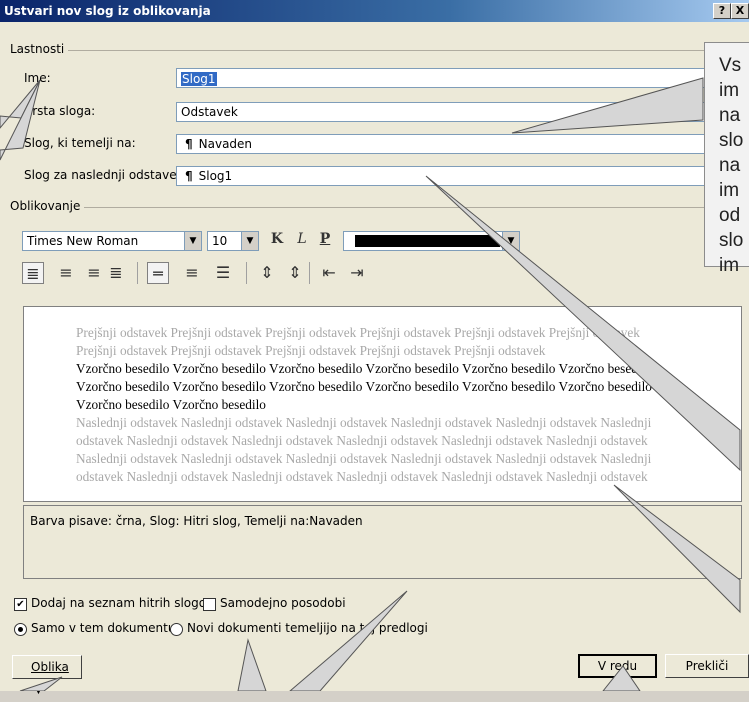 Image resolution: width=749 pixels, height=702 pixels. What do you see at coordinates (47, 206) in the screenshot?
I see `group-label-oblikovanje: Oblikovanje` at bounding box center [47, 206].